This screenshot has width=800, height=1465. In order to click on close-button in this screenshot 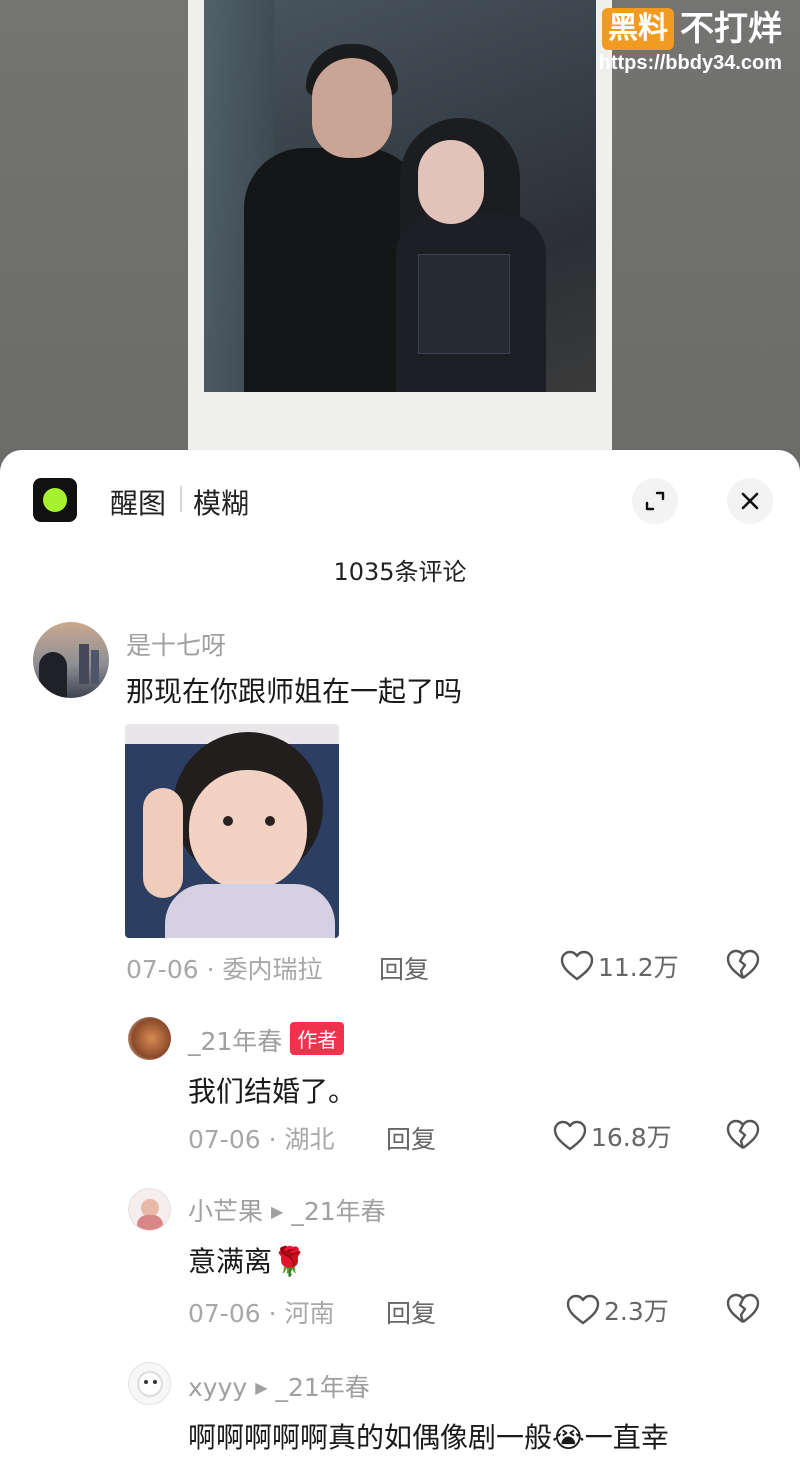, I will do `click(750, 501)`.